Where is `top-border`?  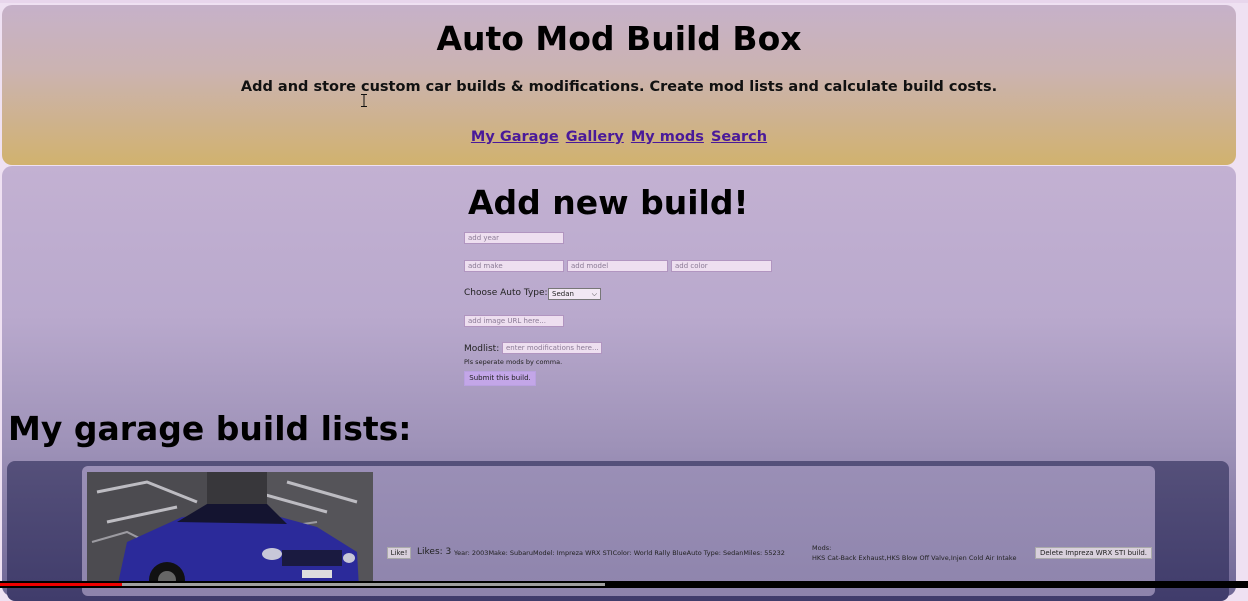 top-border is located at coordinates (624, 1).